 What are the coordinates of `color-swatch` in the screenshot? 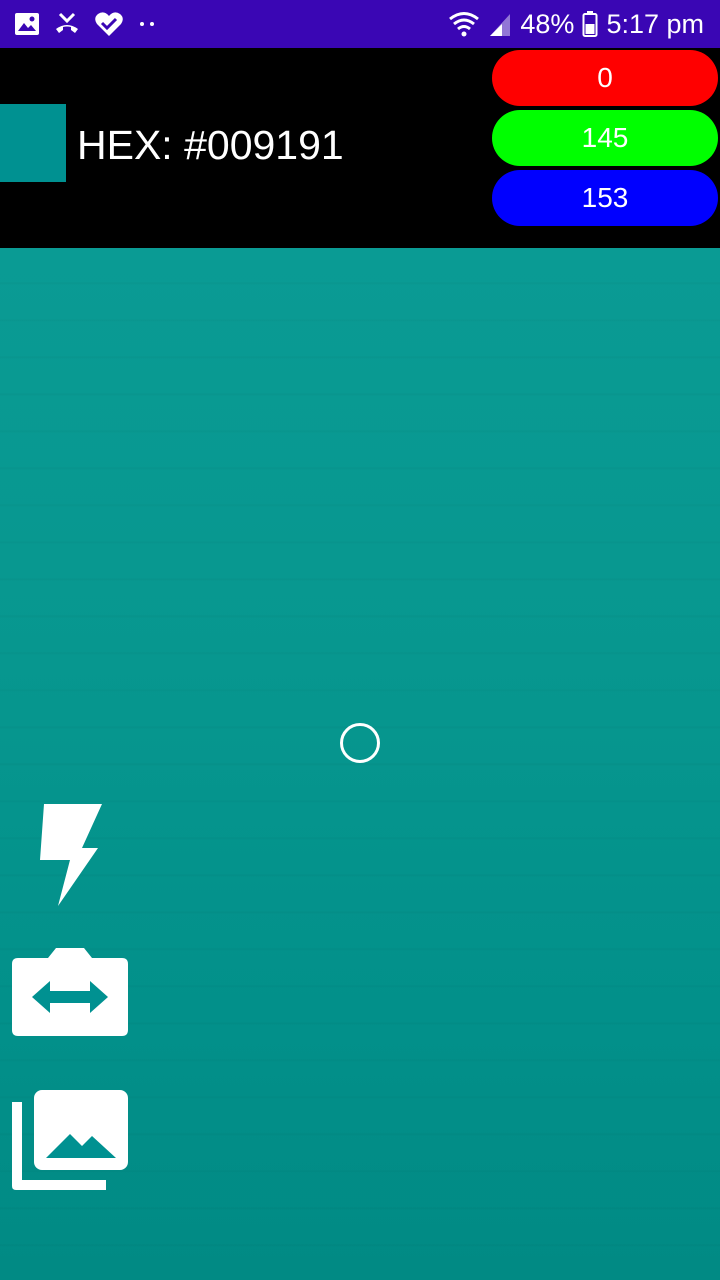 It's located at (33, 143).